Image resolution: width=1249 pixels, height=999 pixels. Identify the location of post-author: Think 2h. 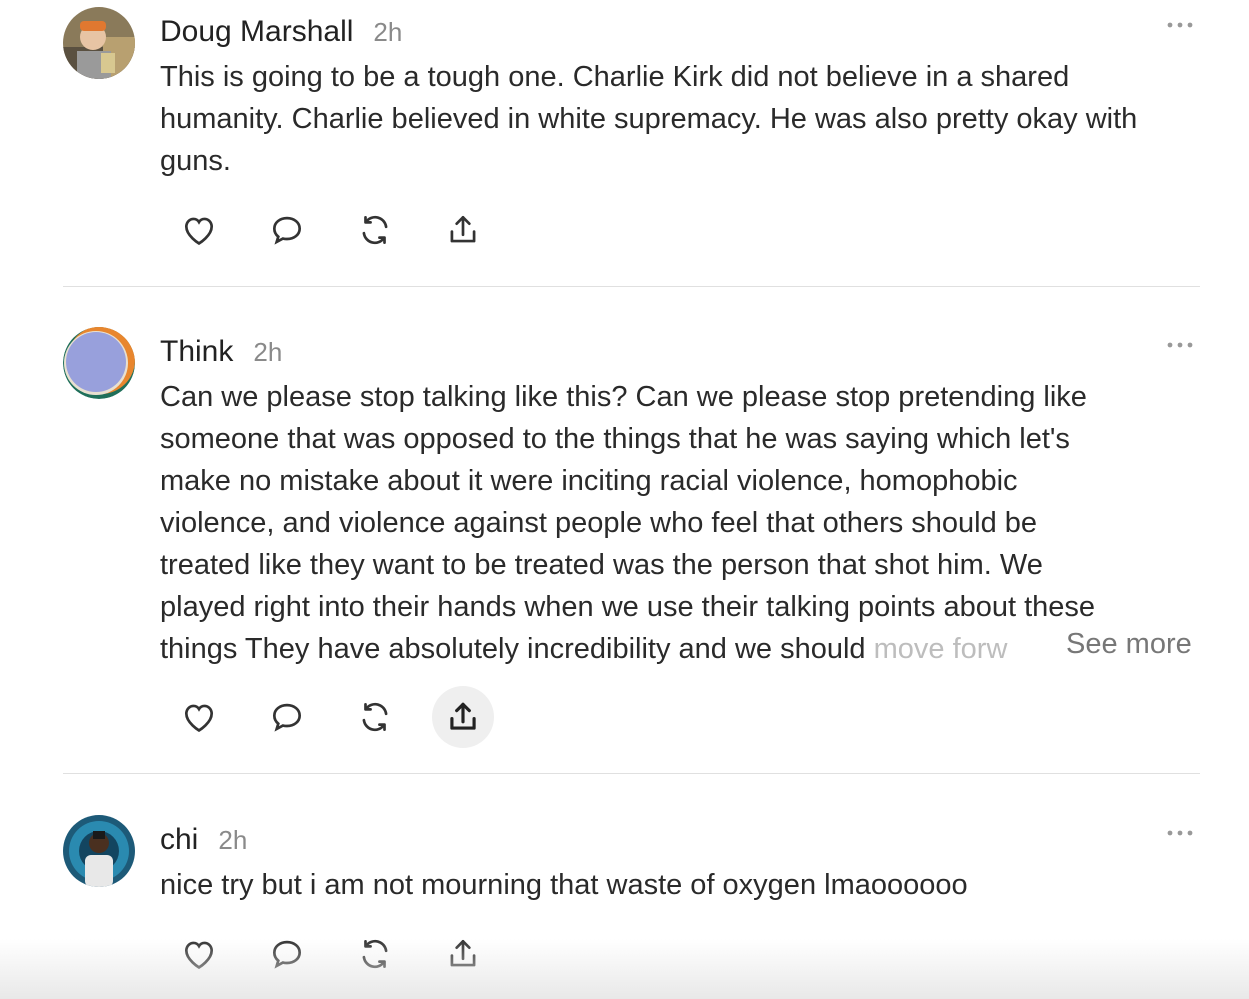
(221, 352).